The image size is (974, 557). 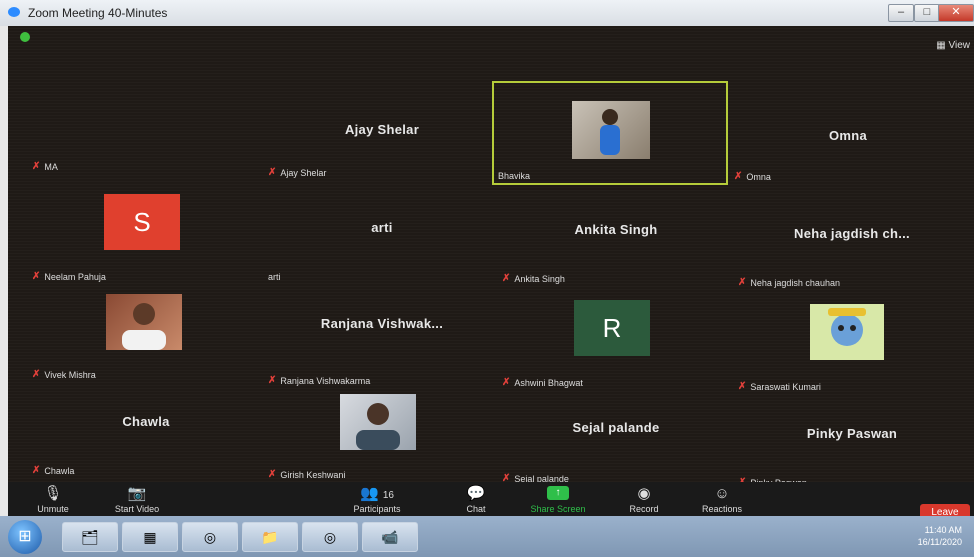 I want to click on participants-icon: 👥 16, so click(x=377, y=493).